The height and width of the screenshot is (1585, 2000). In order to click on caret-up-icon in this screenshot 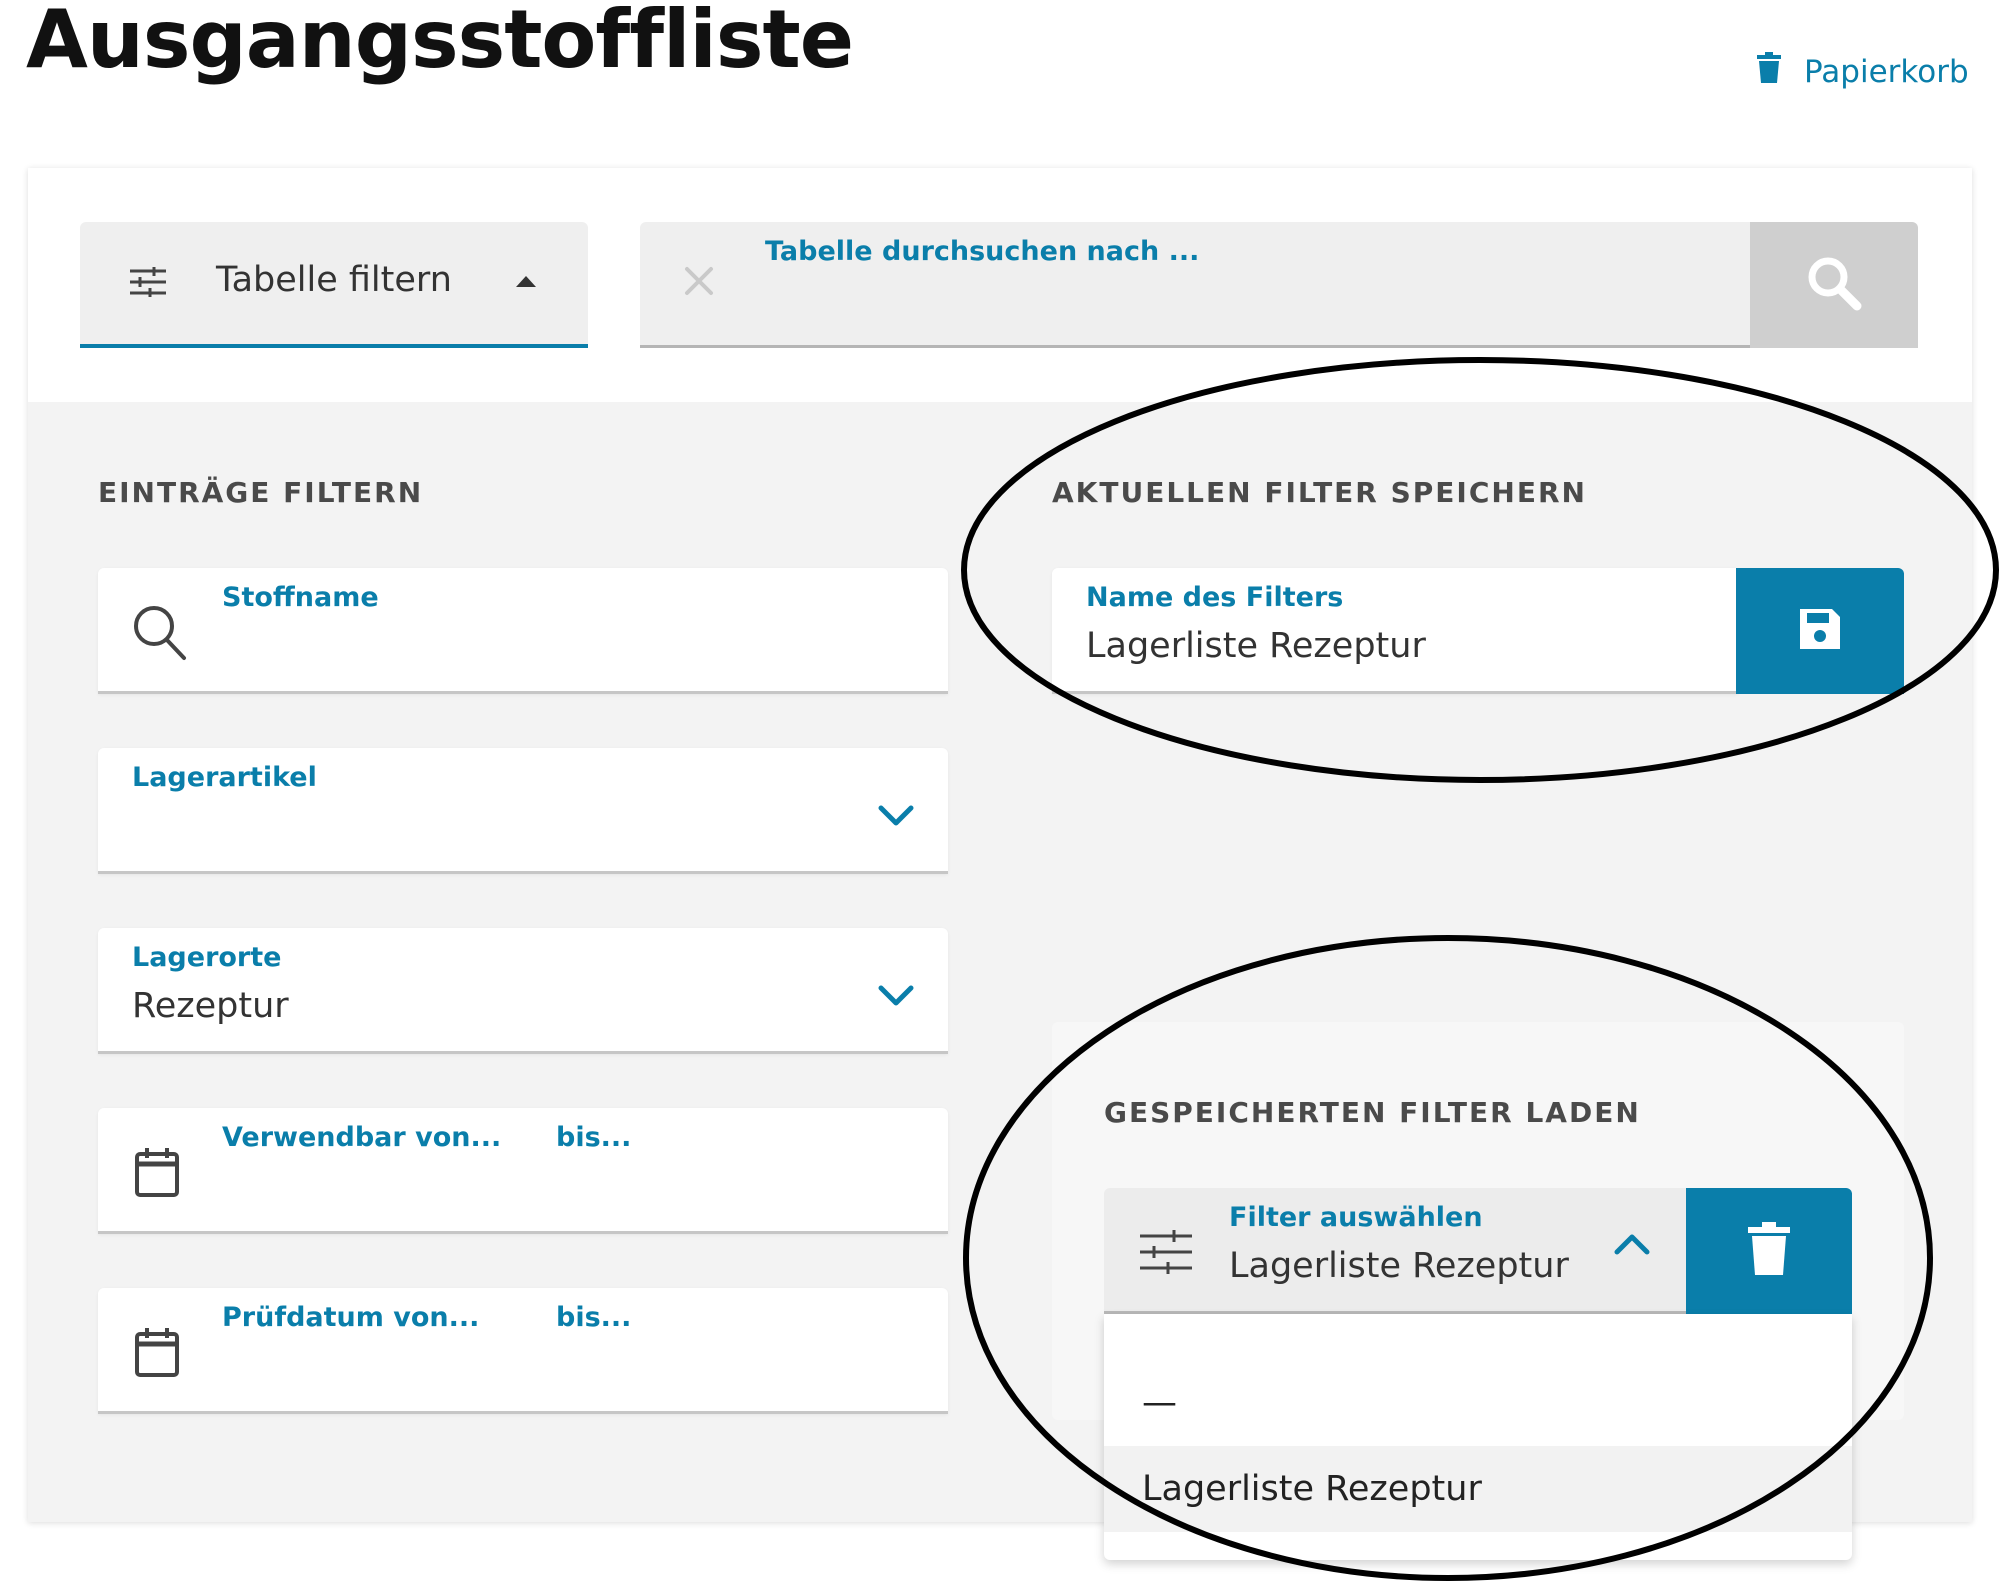, I will do `click(526, 281)`.